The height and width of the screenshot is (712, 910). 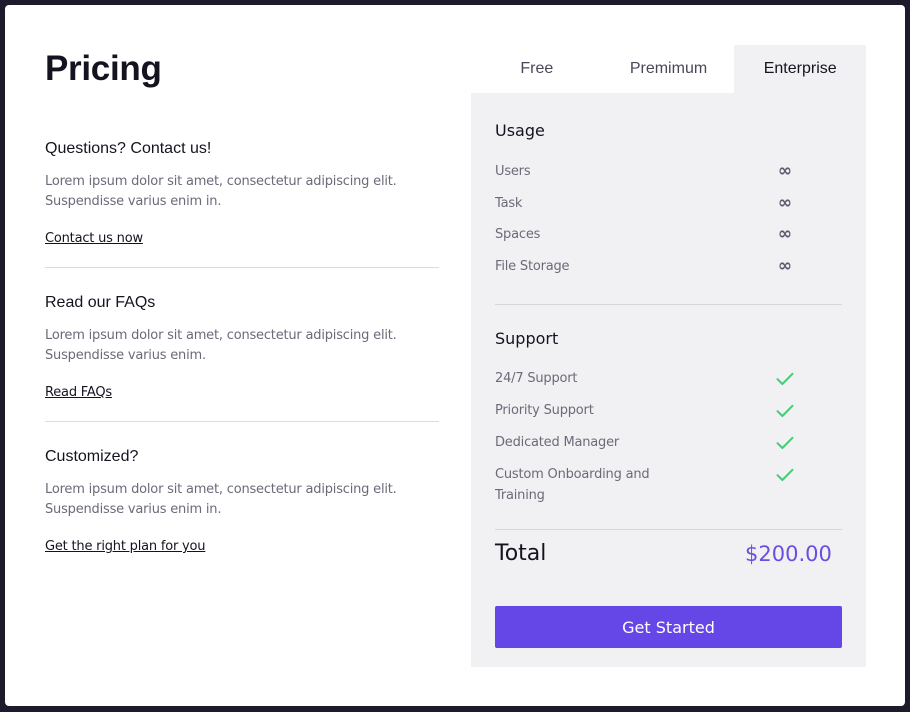 What do you see at coordinates (509, 203) in the screenshot?
I see `feature-label: Task` at bounding box center [509, 203].